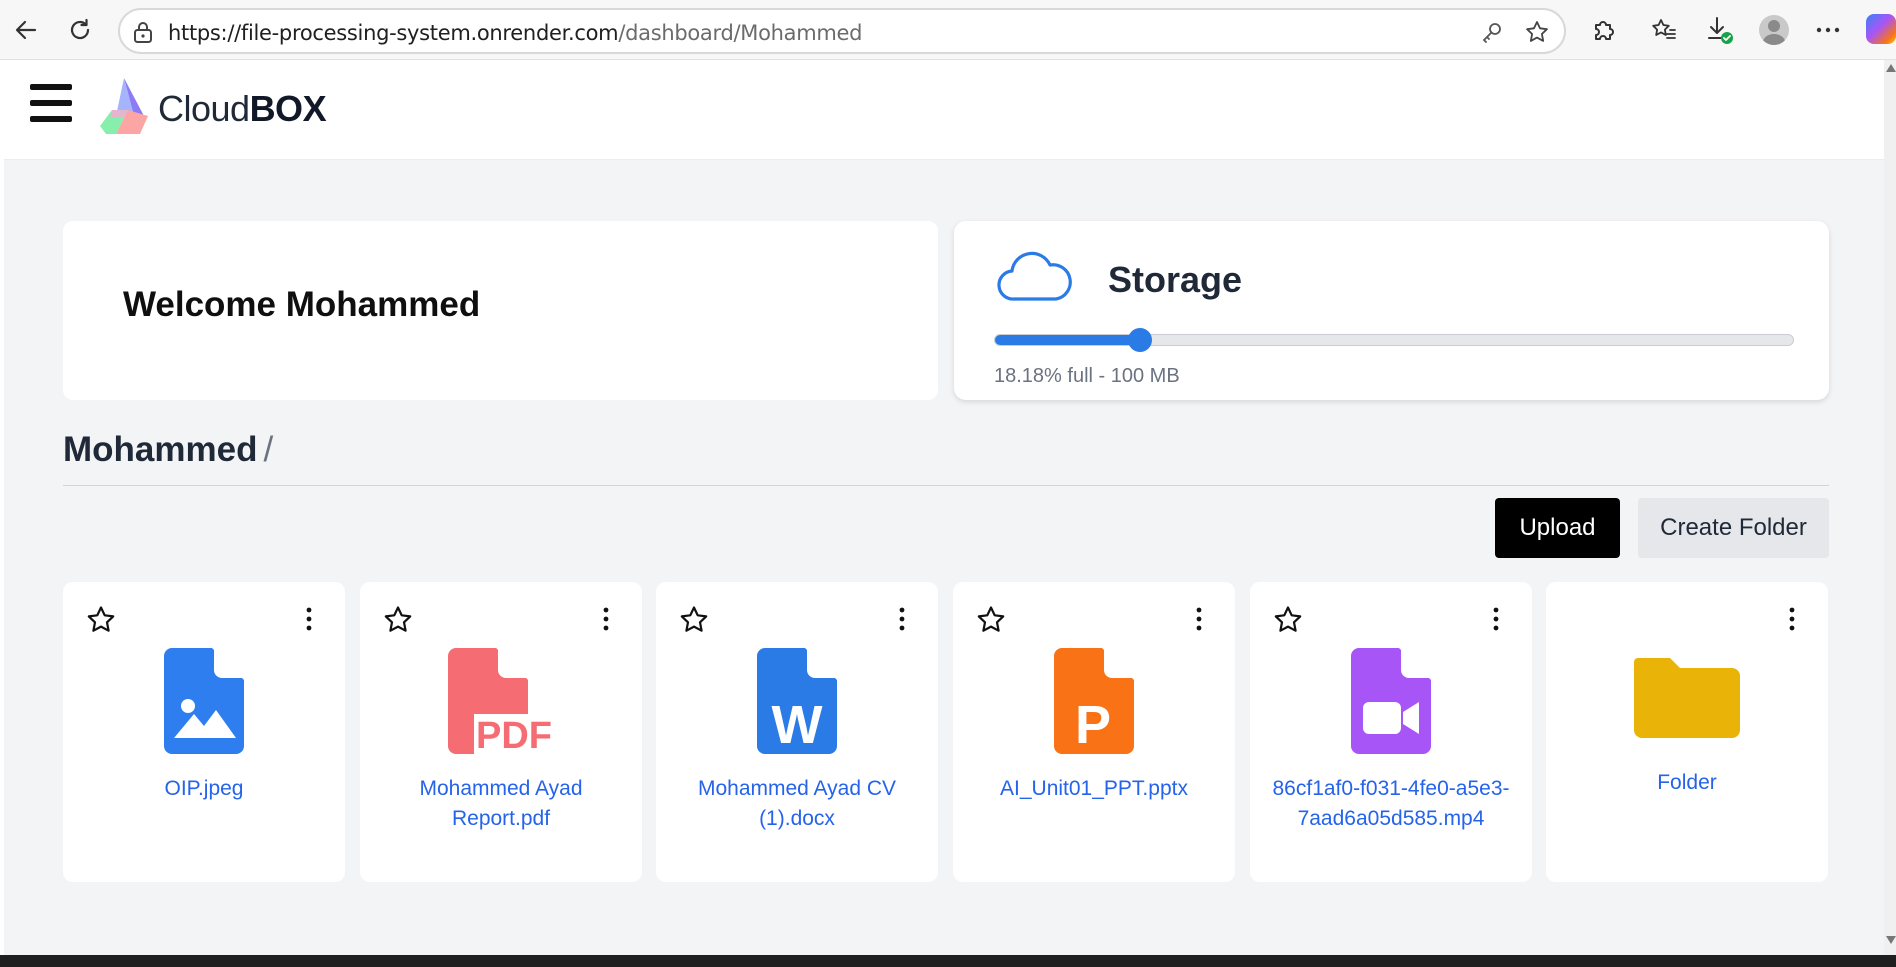 The height and width of the screenshot is (967, 1896). Describe the element at coordinates (500, 310) in the screenshot. I see `welcome-card: Welcome Mohammed` at that location.